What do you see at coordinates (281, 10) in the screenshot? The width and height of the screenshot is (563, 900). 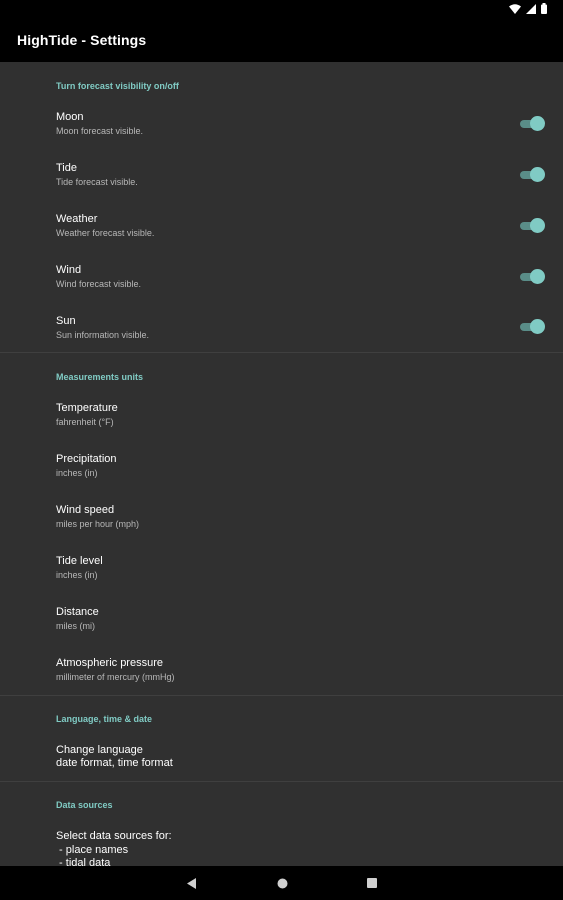 I see `status-bar` at bounding box center [281, 10].